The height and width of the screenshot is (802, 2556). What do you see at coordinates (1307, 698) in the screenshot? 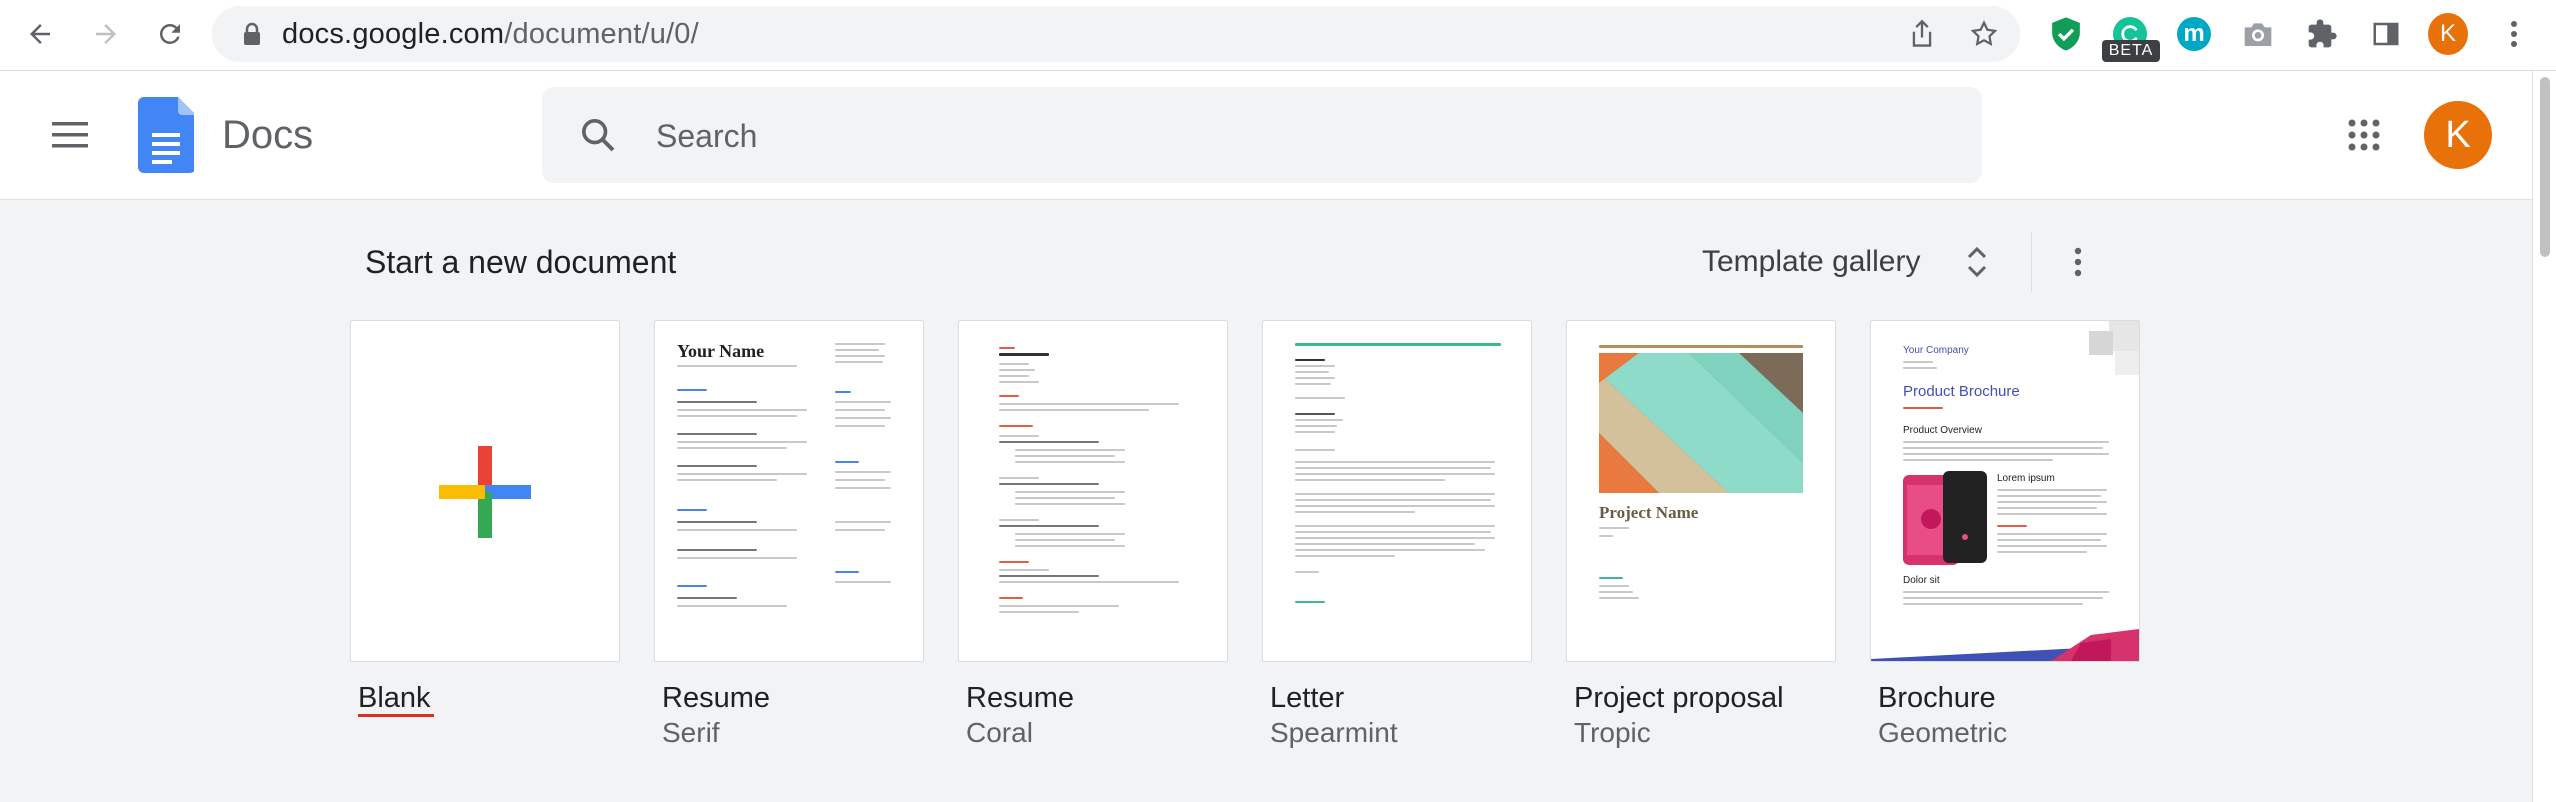
I see `template-name: Letter` at bounding box center [1307, 698].